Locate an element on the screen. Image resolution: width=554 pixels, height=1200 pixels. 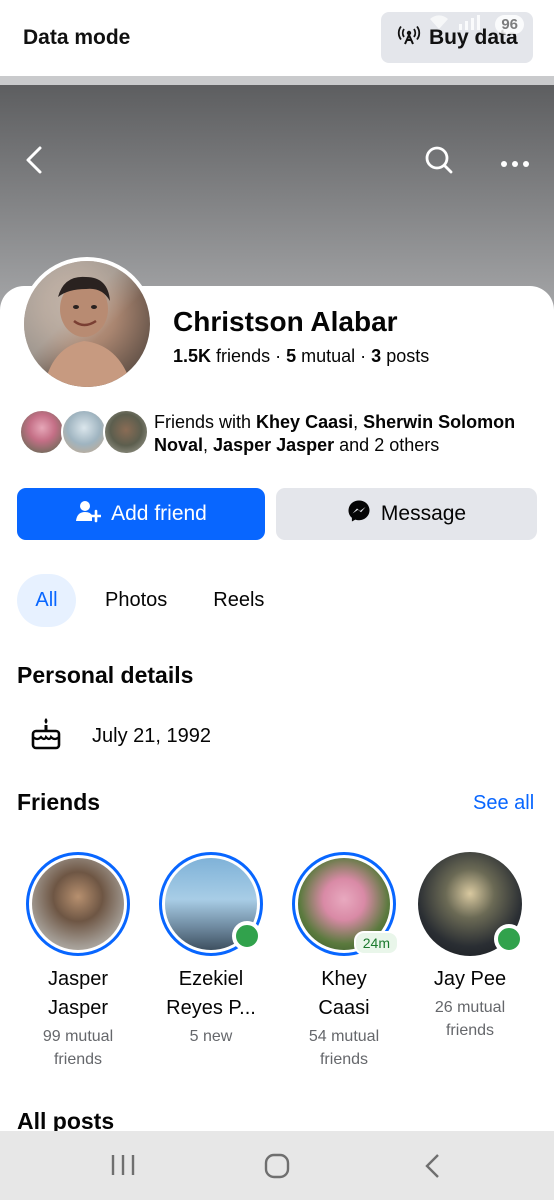
tab-all: All is located at coordinates (46, 600).